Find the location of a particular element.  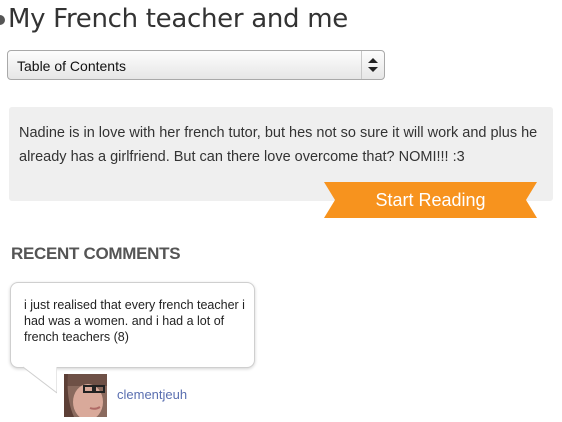

user-avatar-photo is located at coordinates (85, 395).